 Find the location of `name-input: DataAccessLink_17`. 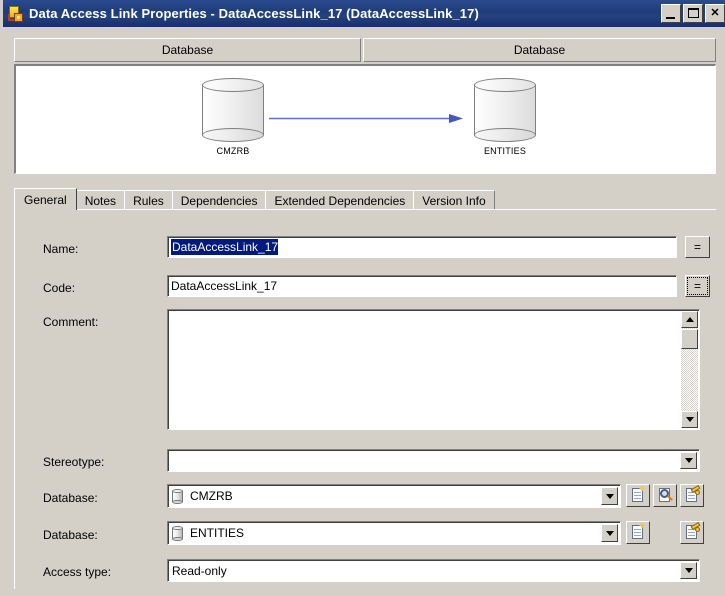

name-input: DataAccessLink_17 is located at coordinates (422, 247).